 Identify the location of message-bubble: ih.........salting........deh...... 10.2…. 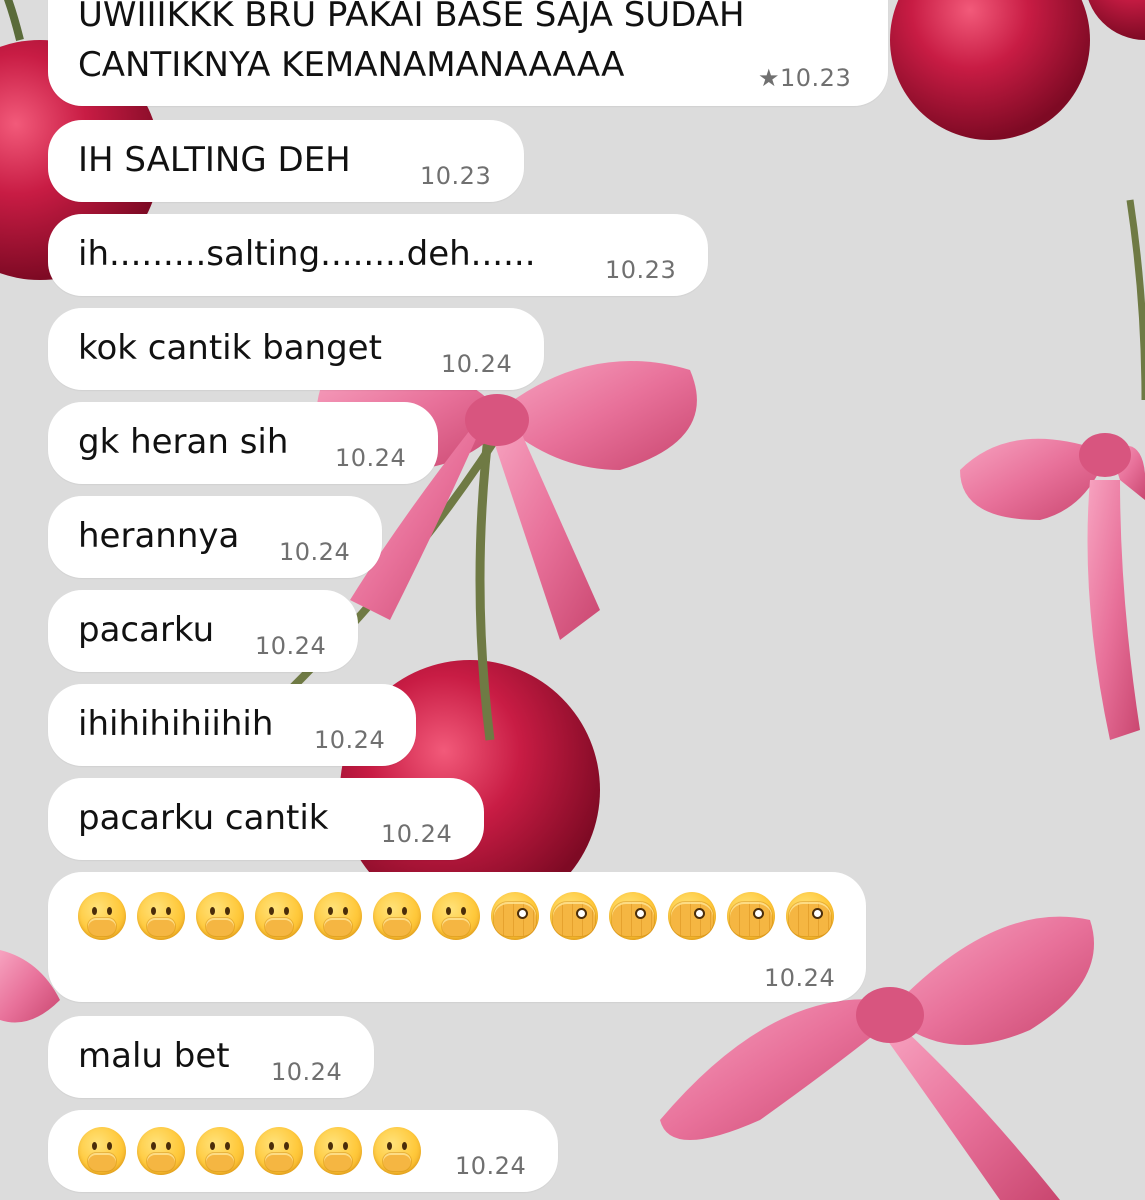
(378, 255).